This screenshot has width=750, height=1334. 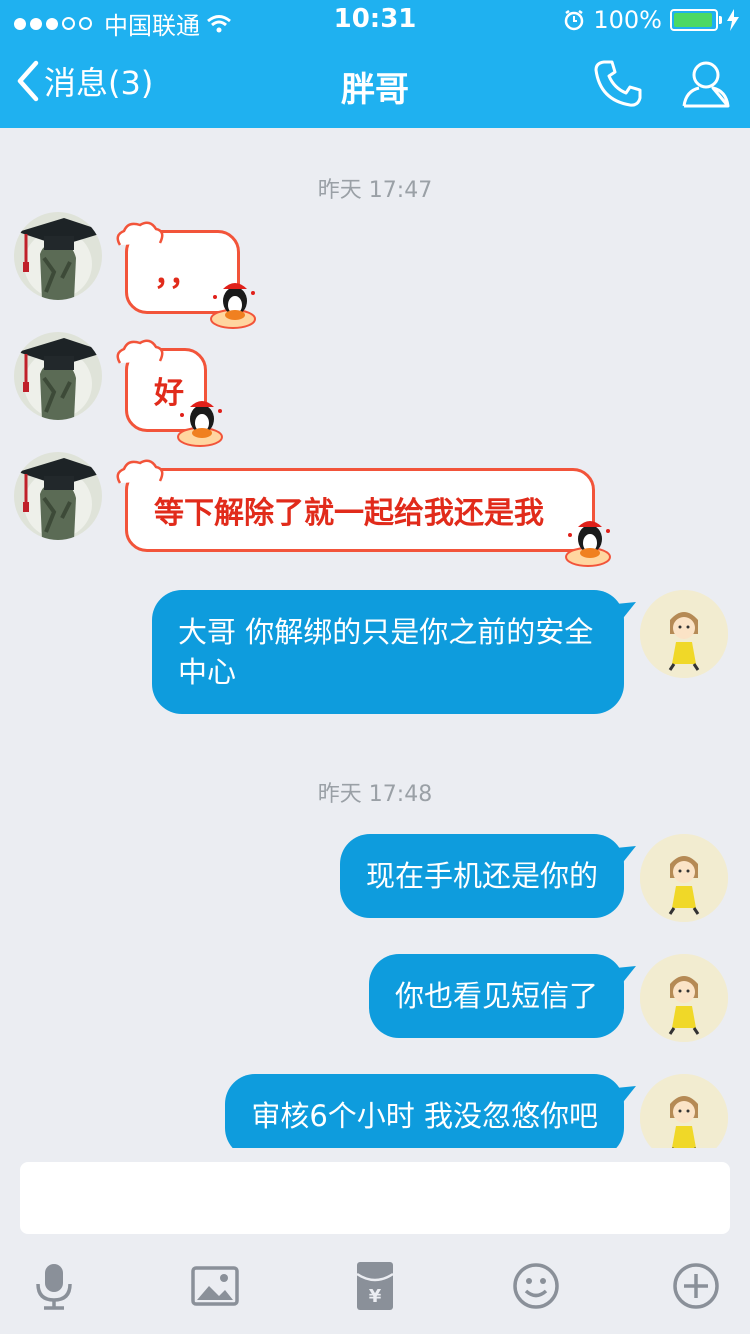 I want to click on red-packet-icon: ¥, so click(x=375, y=1286).